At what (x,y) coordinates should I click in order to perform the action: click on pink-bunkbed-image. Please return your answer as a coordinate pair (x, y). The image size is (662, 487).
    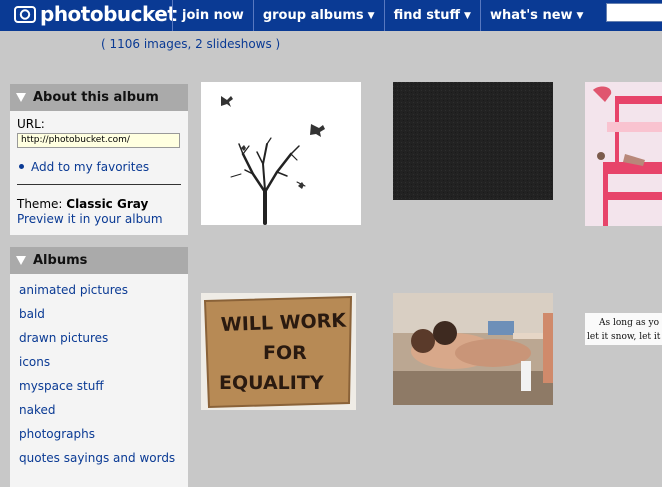
    Looking at the image, I should click on (623, 154).